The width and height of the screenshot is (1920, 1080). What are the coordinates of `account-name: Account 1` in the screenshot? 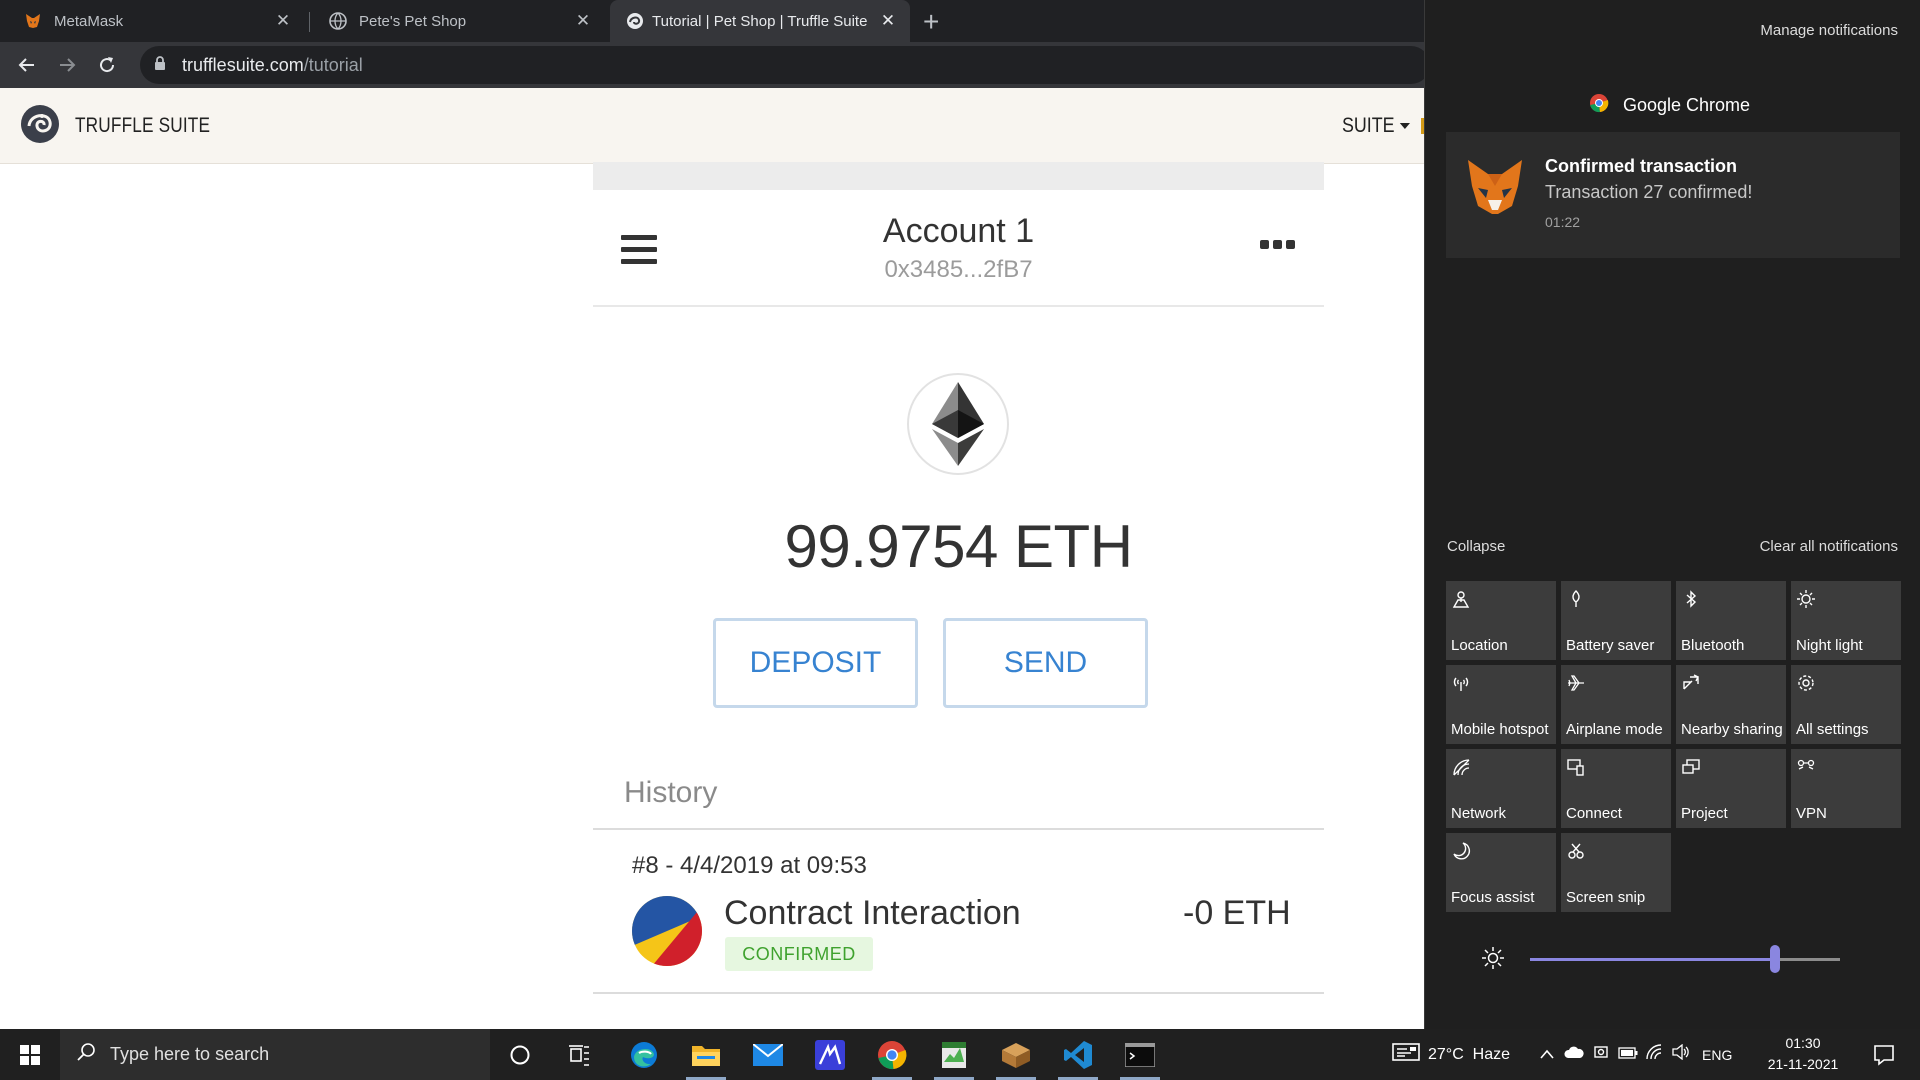 It's located at (958, 231).